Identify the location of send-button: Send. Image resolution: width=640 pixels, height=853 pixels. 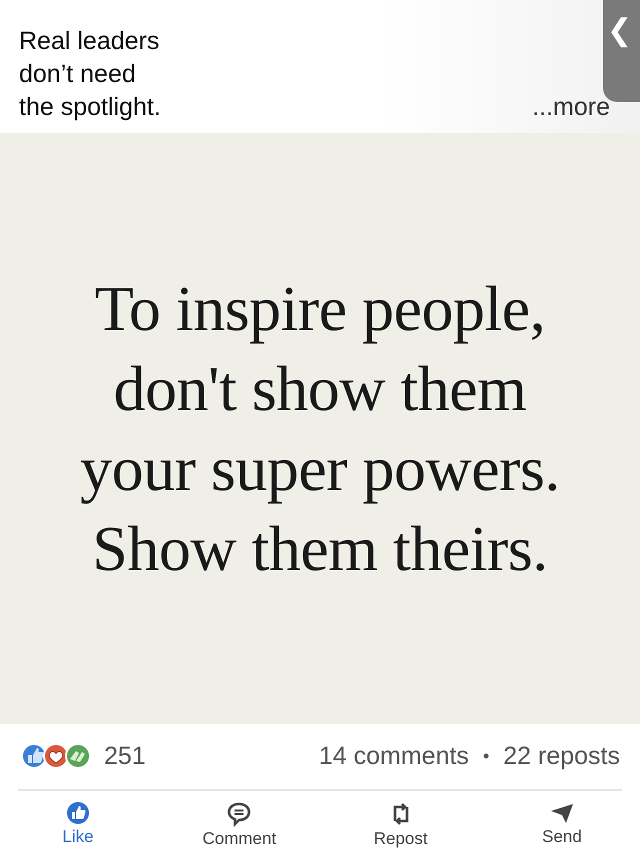
(562, 824).